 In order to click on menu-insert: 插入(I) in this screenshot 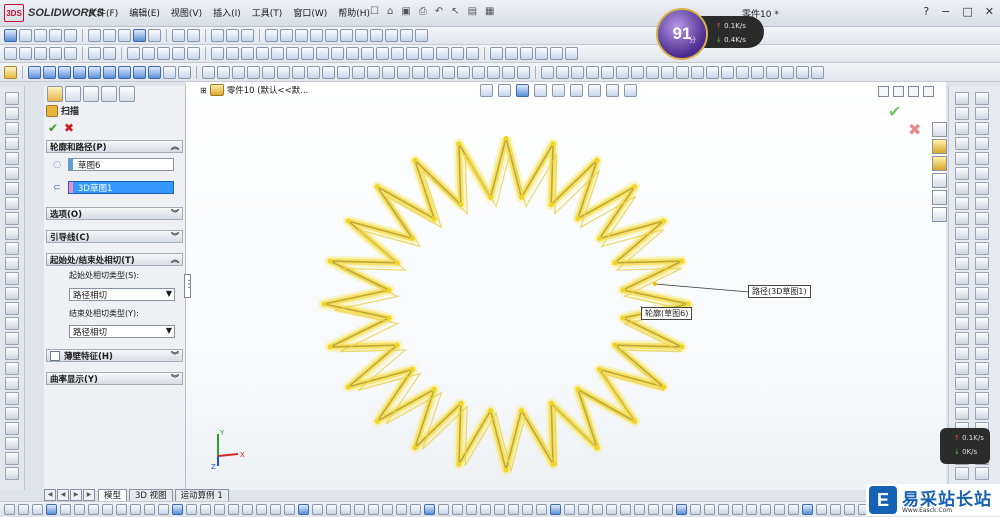, I will do `click(227, 12)`.